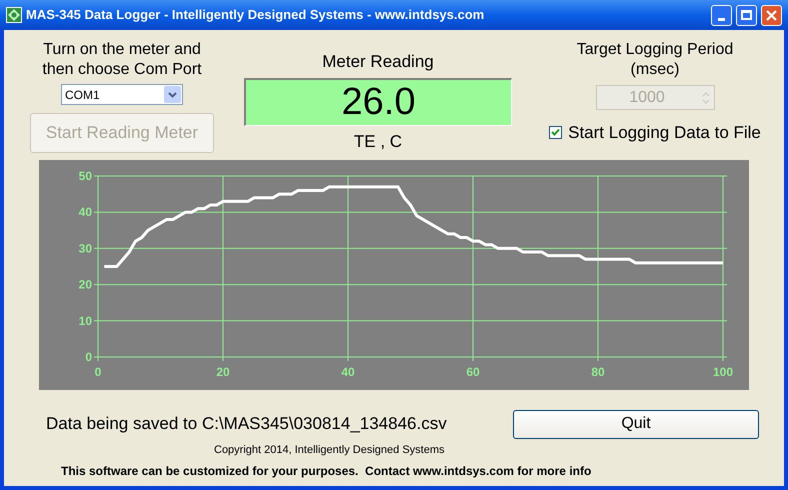 Image resolution: width=788 pixels, height=490 pixels. I want to click on y-tick-label: 0, so click(88, 357).